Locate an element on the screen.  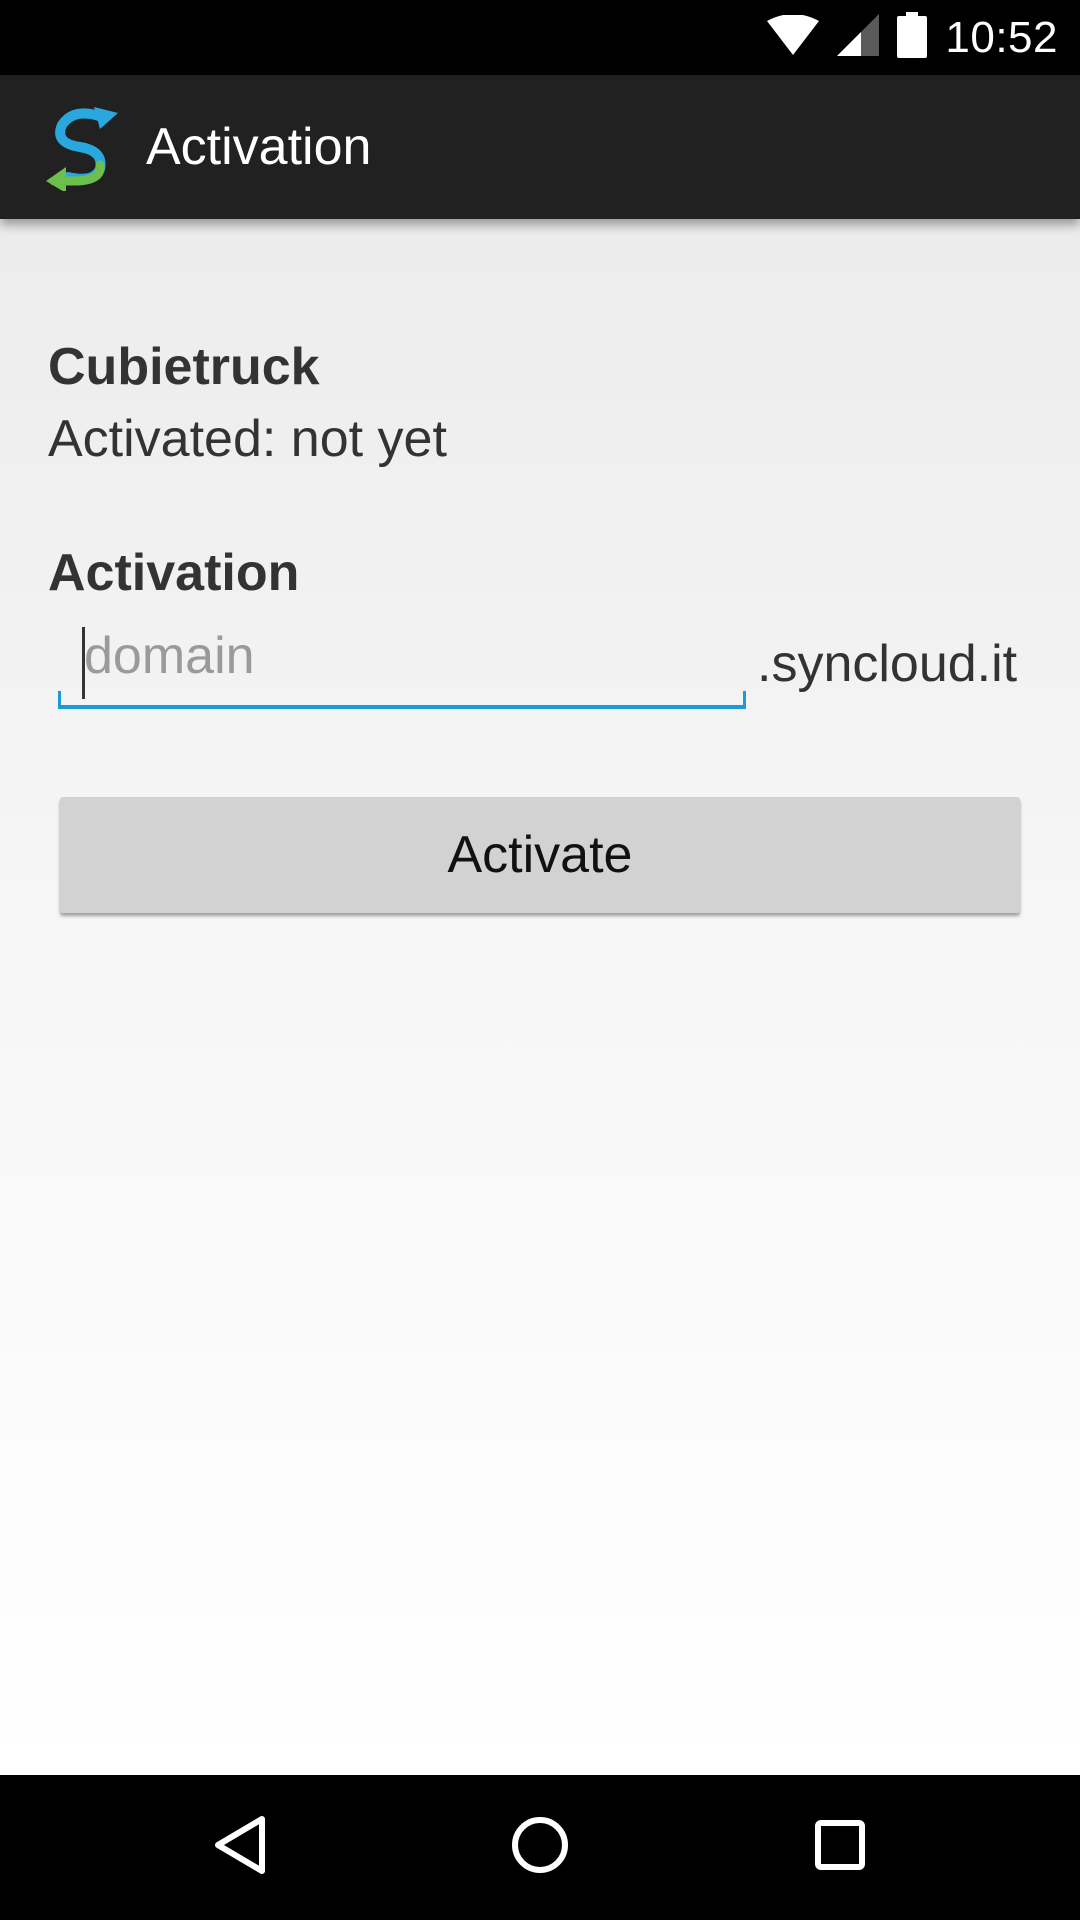
activate-button: Activate is located at coordinates (540, 855).